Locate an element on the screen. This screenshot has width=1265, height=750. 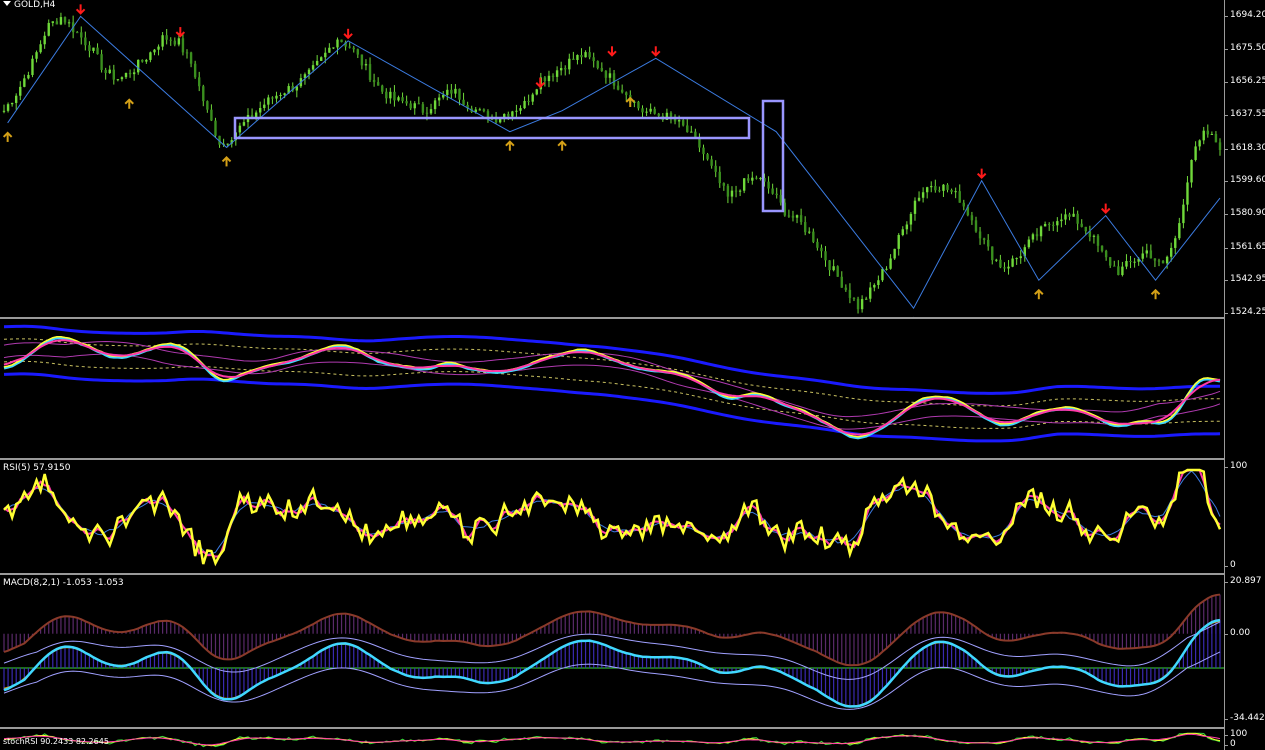
price-tick-label: 1524.25 is located at coordinates (1247, 312).